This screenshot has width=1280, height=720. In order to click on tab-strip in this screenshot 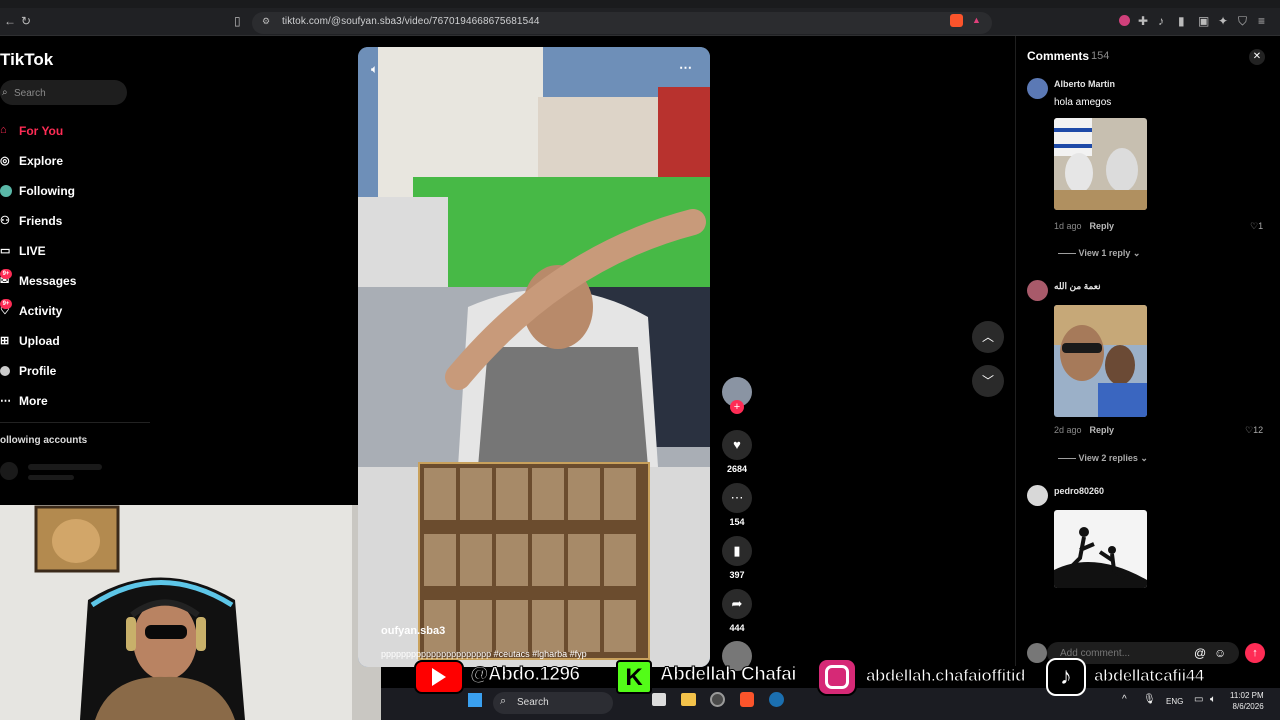, I will do `click(640, 4)`.